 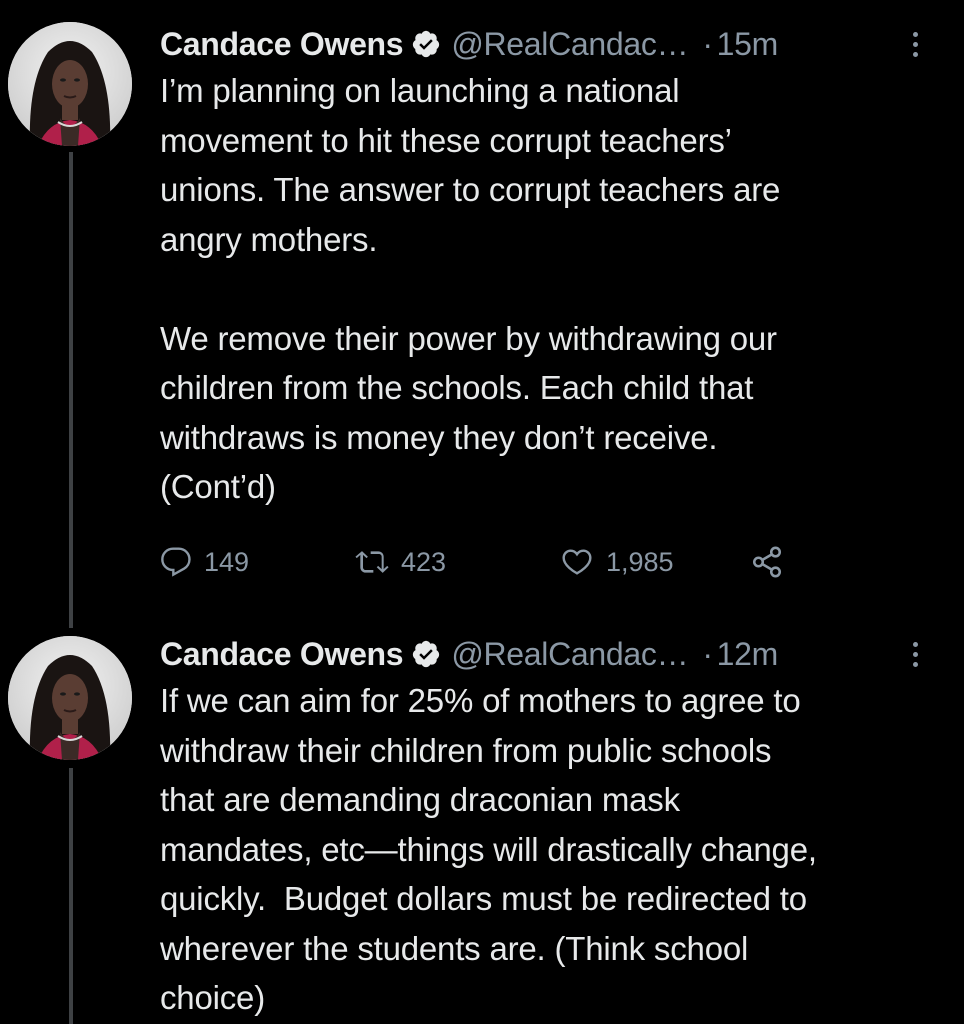 What do you see at coordinates (257, 562) in the screenshot?
I see `reply-button: 149` at bounding box center [257, 562].